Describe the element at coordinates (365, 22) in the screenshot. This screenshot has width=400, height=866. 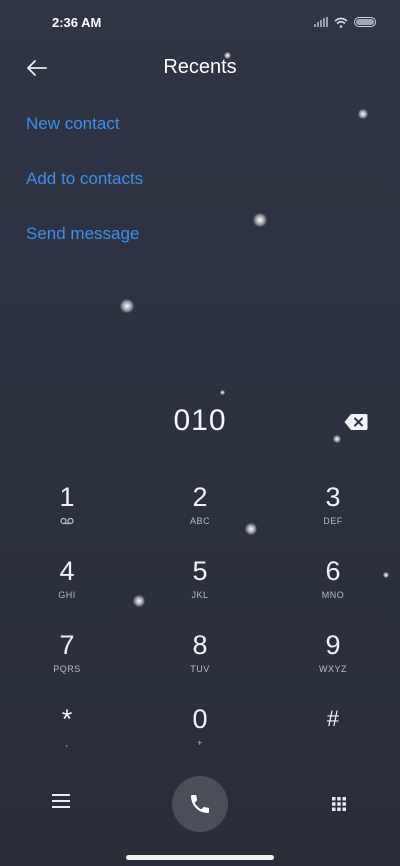
I see `battery-icon` at that location.